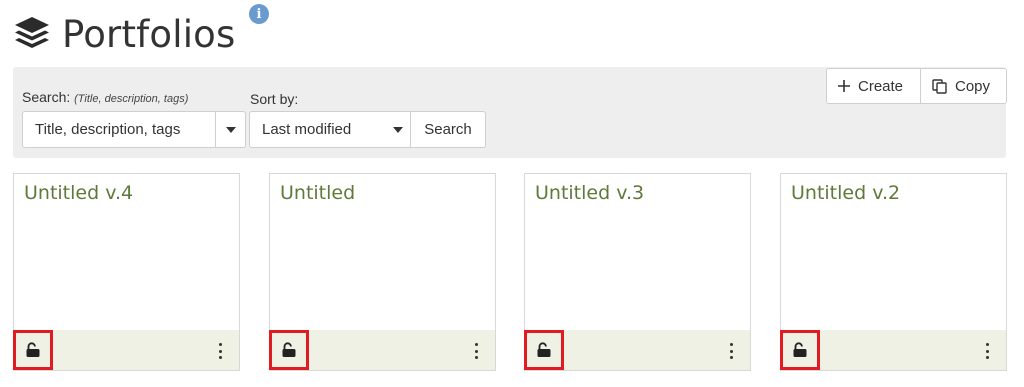  What do you see at coordinates (149, 34) in the screenshot?
I see `page-title: Portfolios` at bounding box center [149, 34].